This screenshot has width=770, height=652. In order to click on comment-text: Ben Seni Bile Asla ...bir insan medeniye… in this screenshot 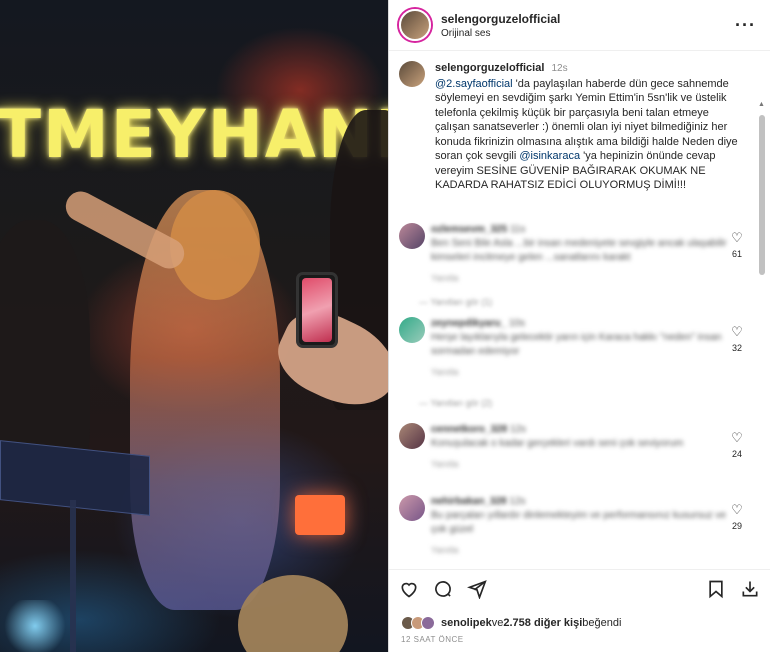, I will do `click(579, 250)`.